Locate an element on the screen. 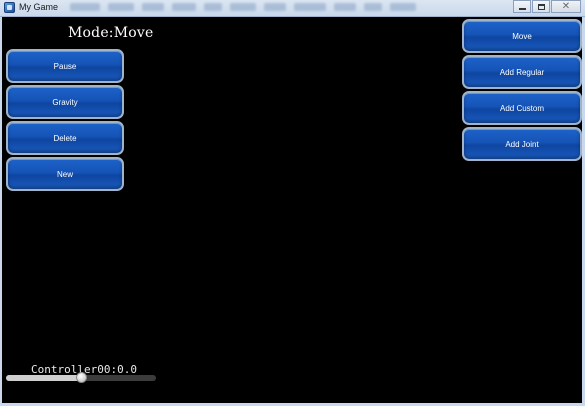 This screenshot has height=406, width=585. minimize-button is located at coordinates (522, 6).